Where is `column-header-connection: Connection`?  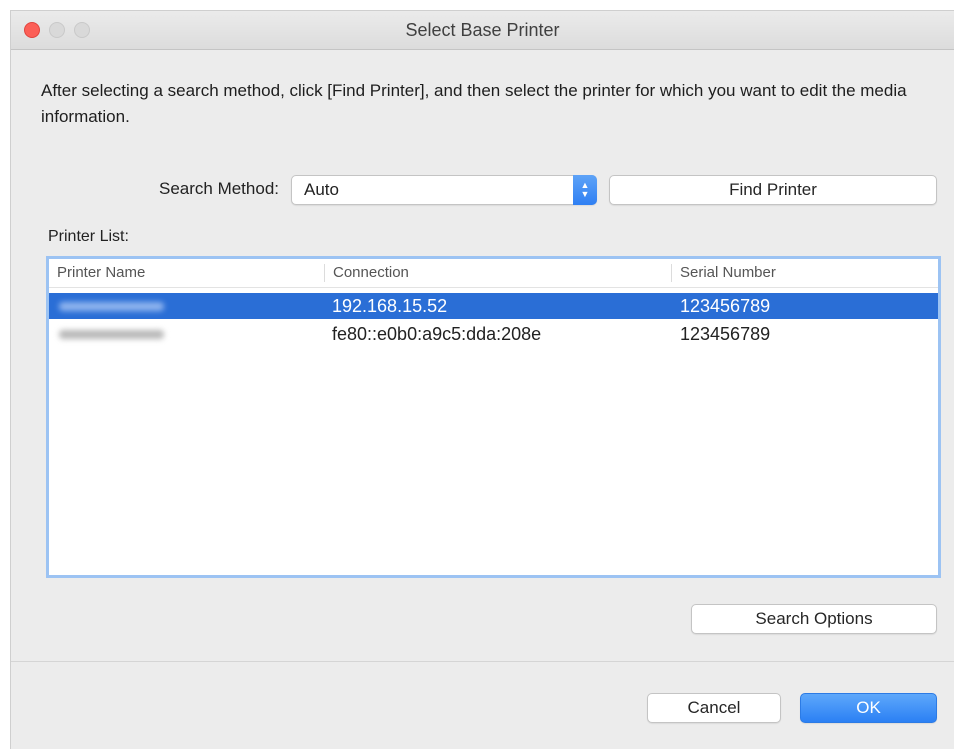 column-header-connection: Connection is located at coordinates (498, 273).